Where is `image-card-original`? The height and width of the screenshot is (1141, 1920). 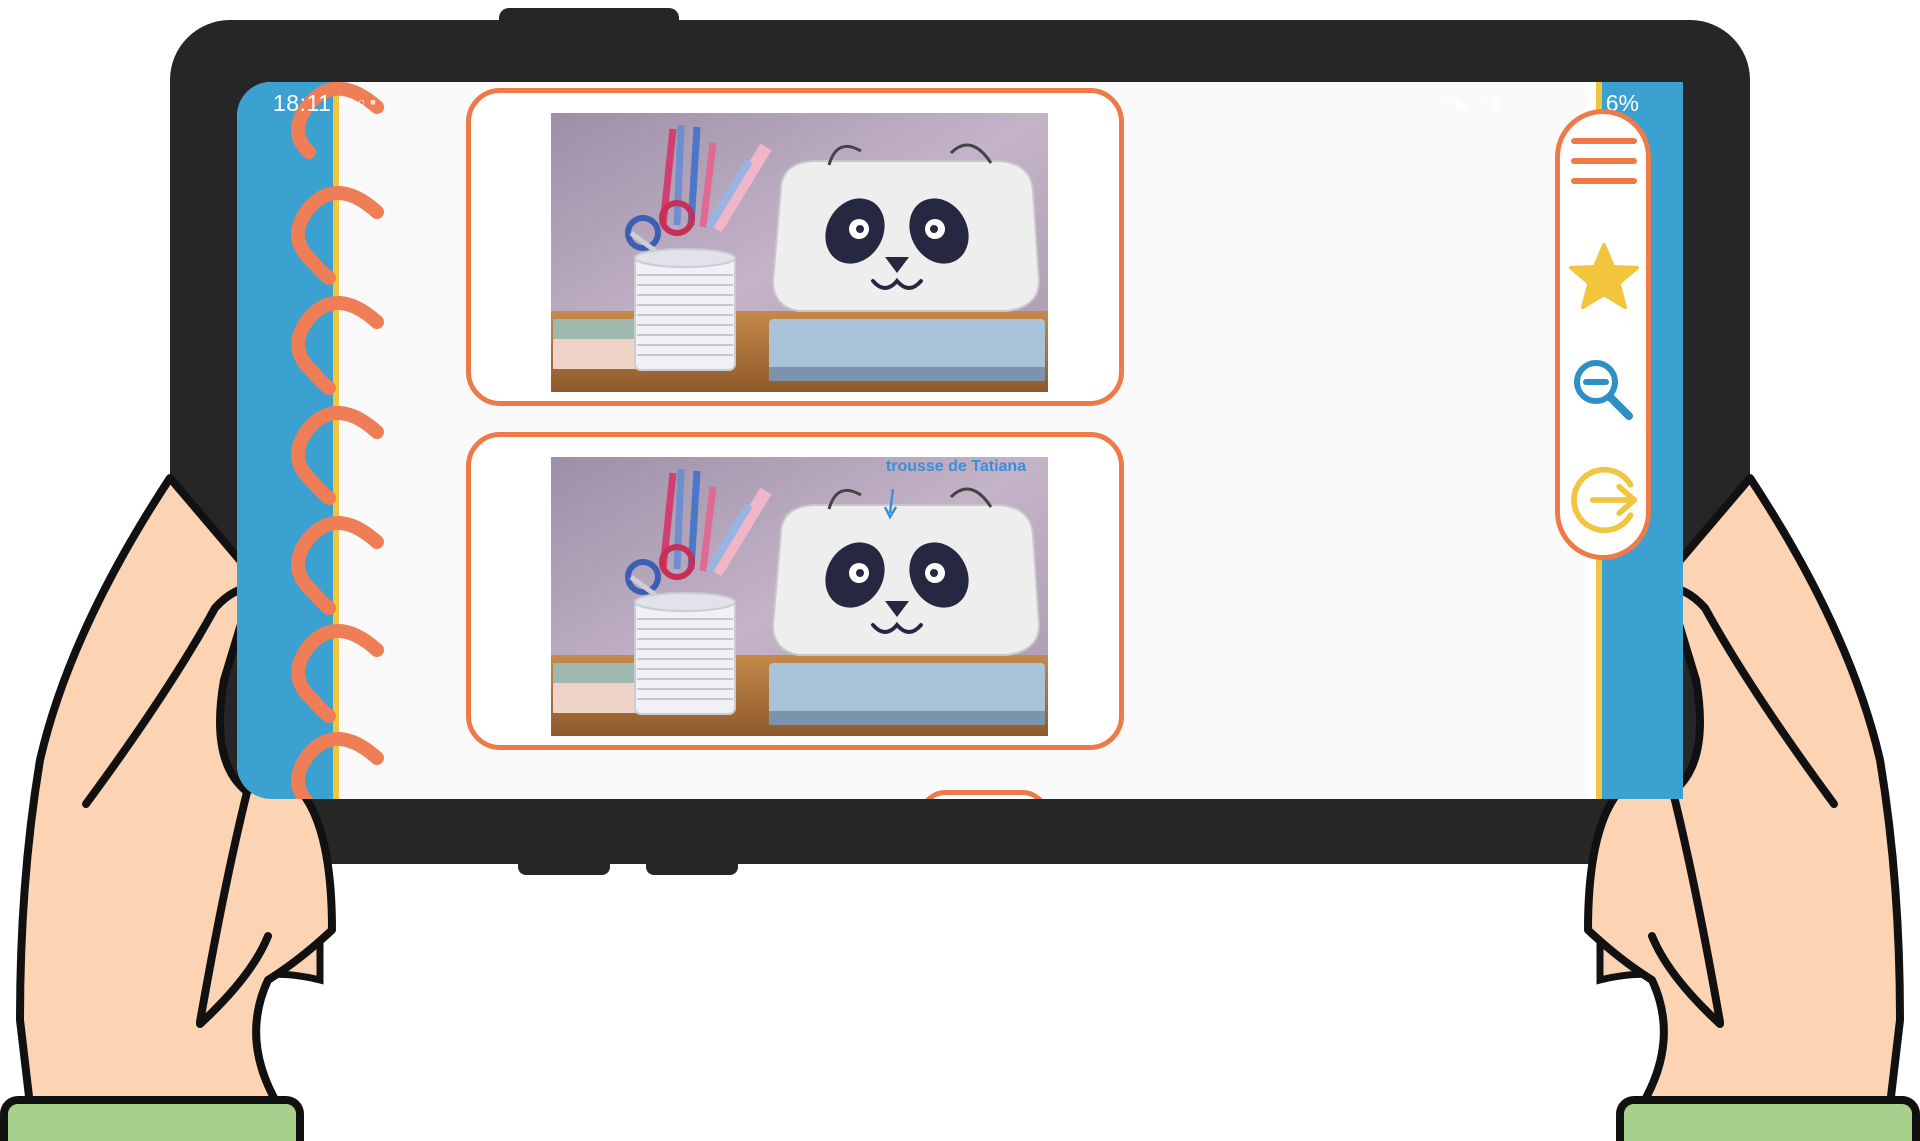 image-card-original is located at coordinates (795, 247).